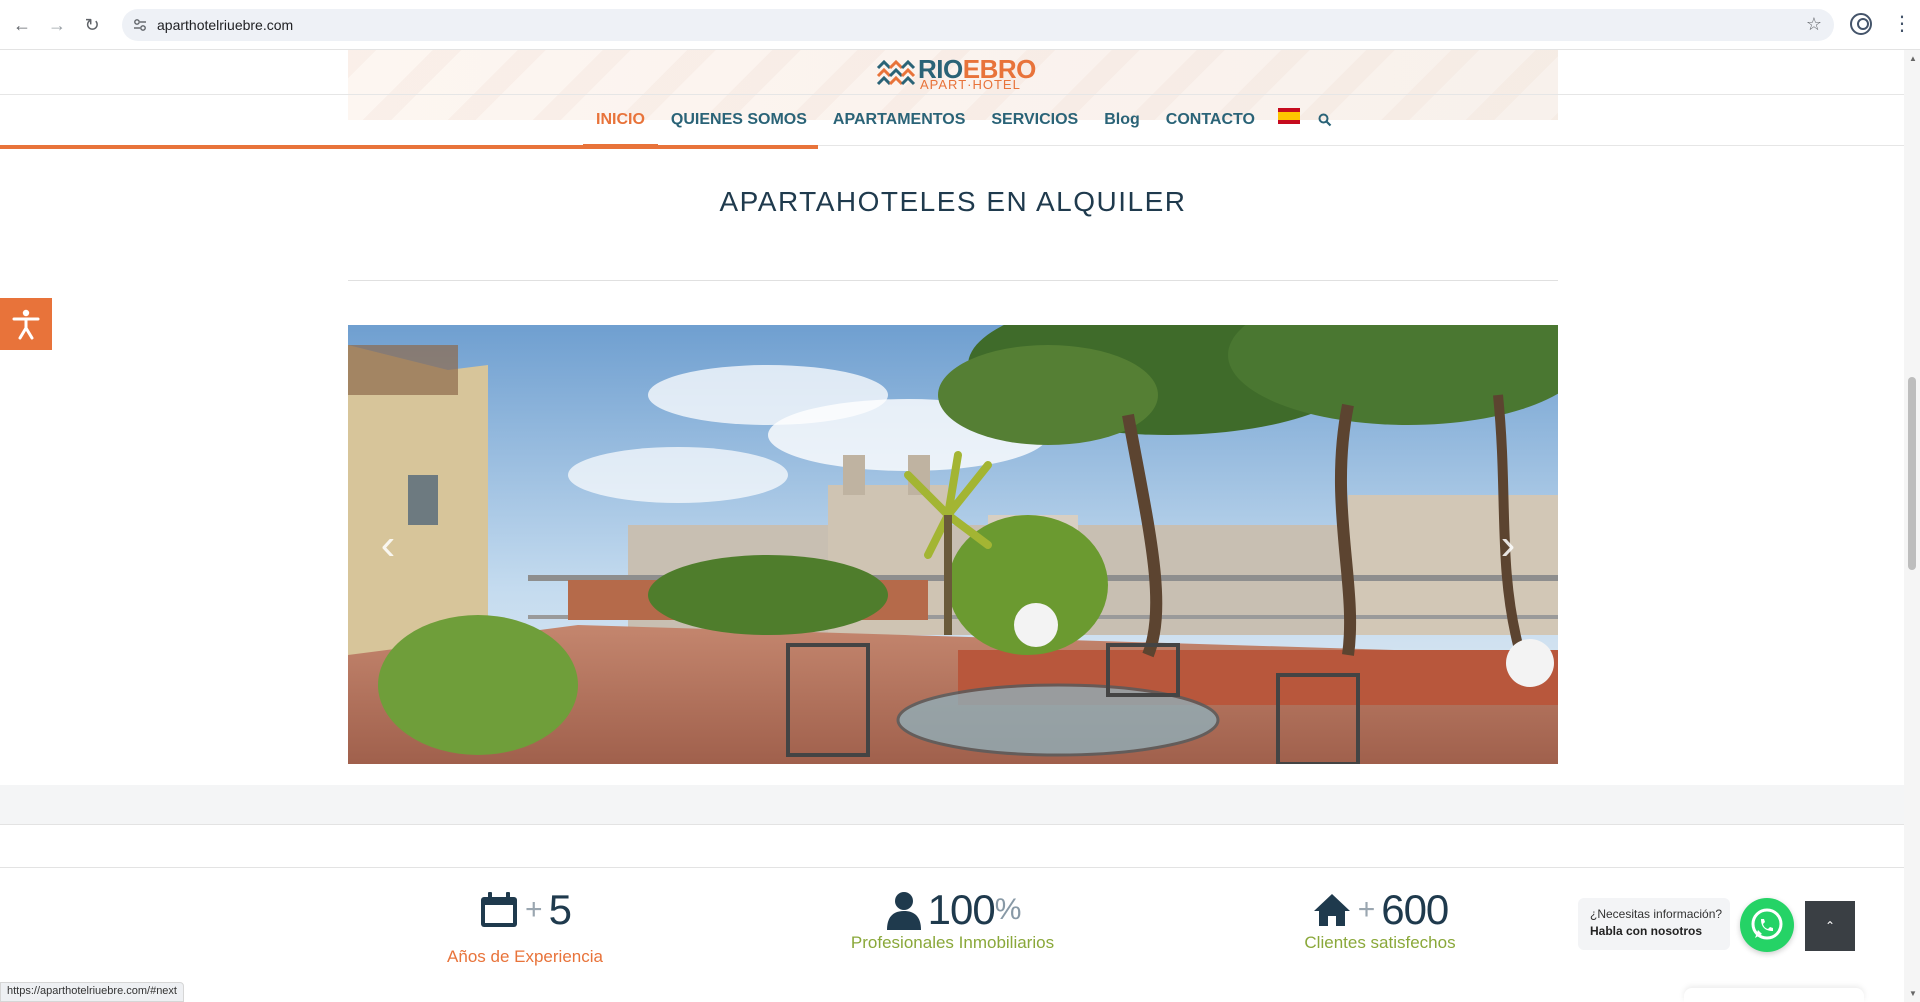  I want to click on search-icon, so click(1325, 120).